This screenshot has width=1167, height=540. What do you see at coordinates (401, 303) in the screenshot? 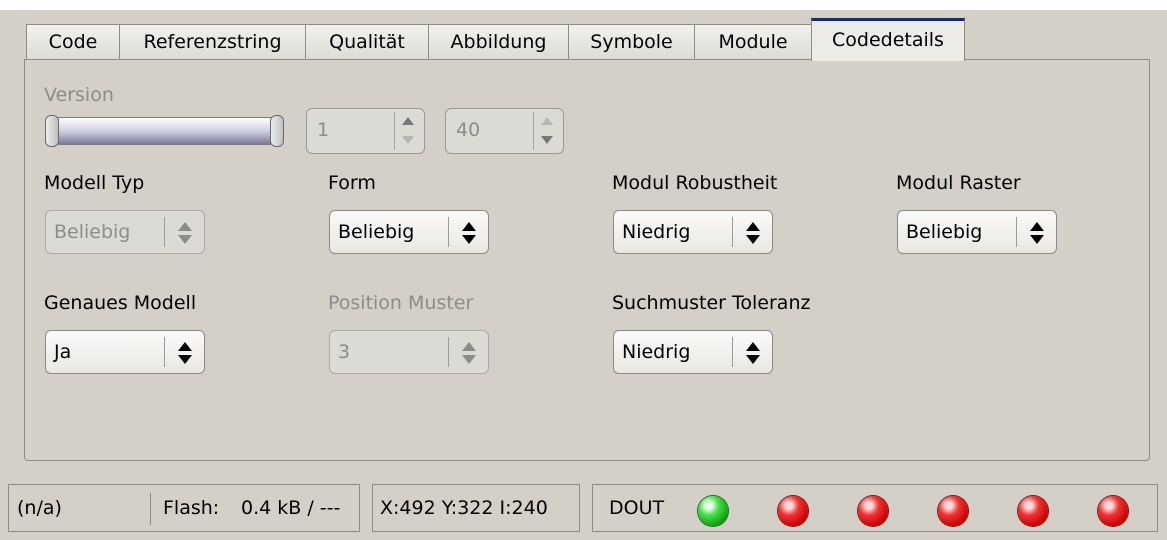
I see `position-muster-label: Position Muster` at bounding box center [401, 303].